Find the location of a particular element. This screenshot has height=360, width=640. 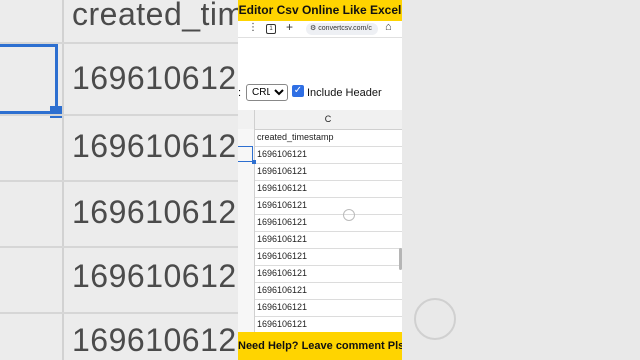

tabs-icon: 1 is located at coordinates (271, 29).